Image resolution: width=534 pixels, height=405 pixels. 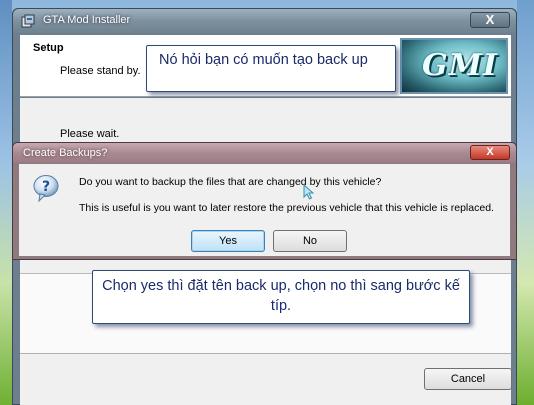 I want to click on desktop-background-left, so click(x=6, y=202).